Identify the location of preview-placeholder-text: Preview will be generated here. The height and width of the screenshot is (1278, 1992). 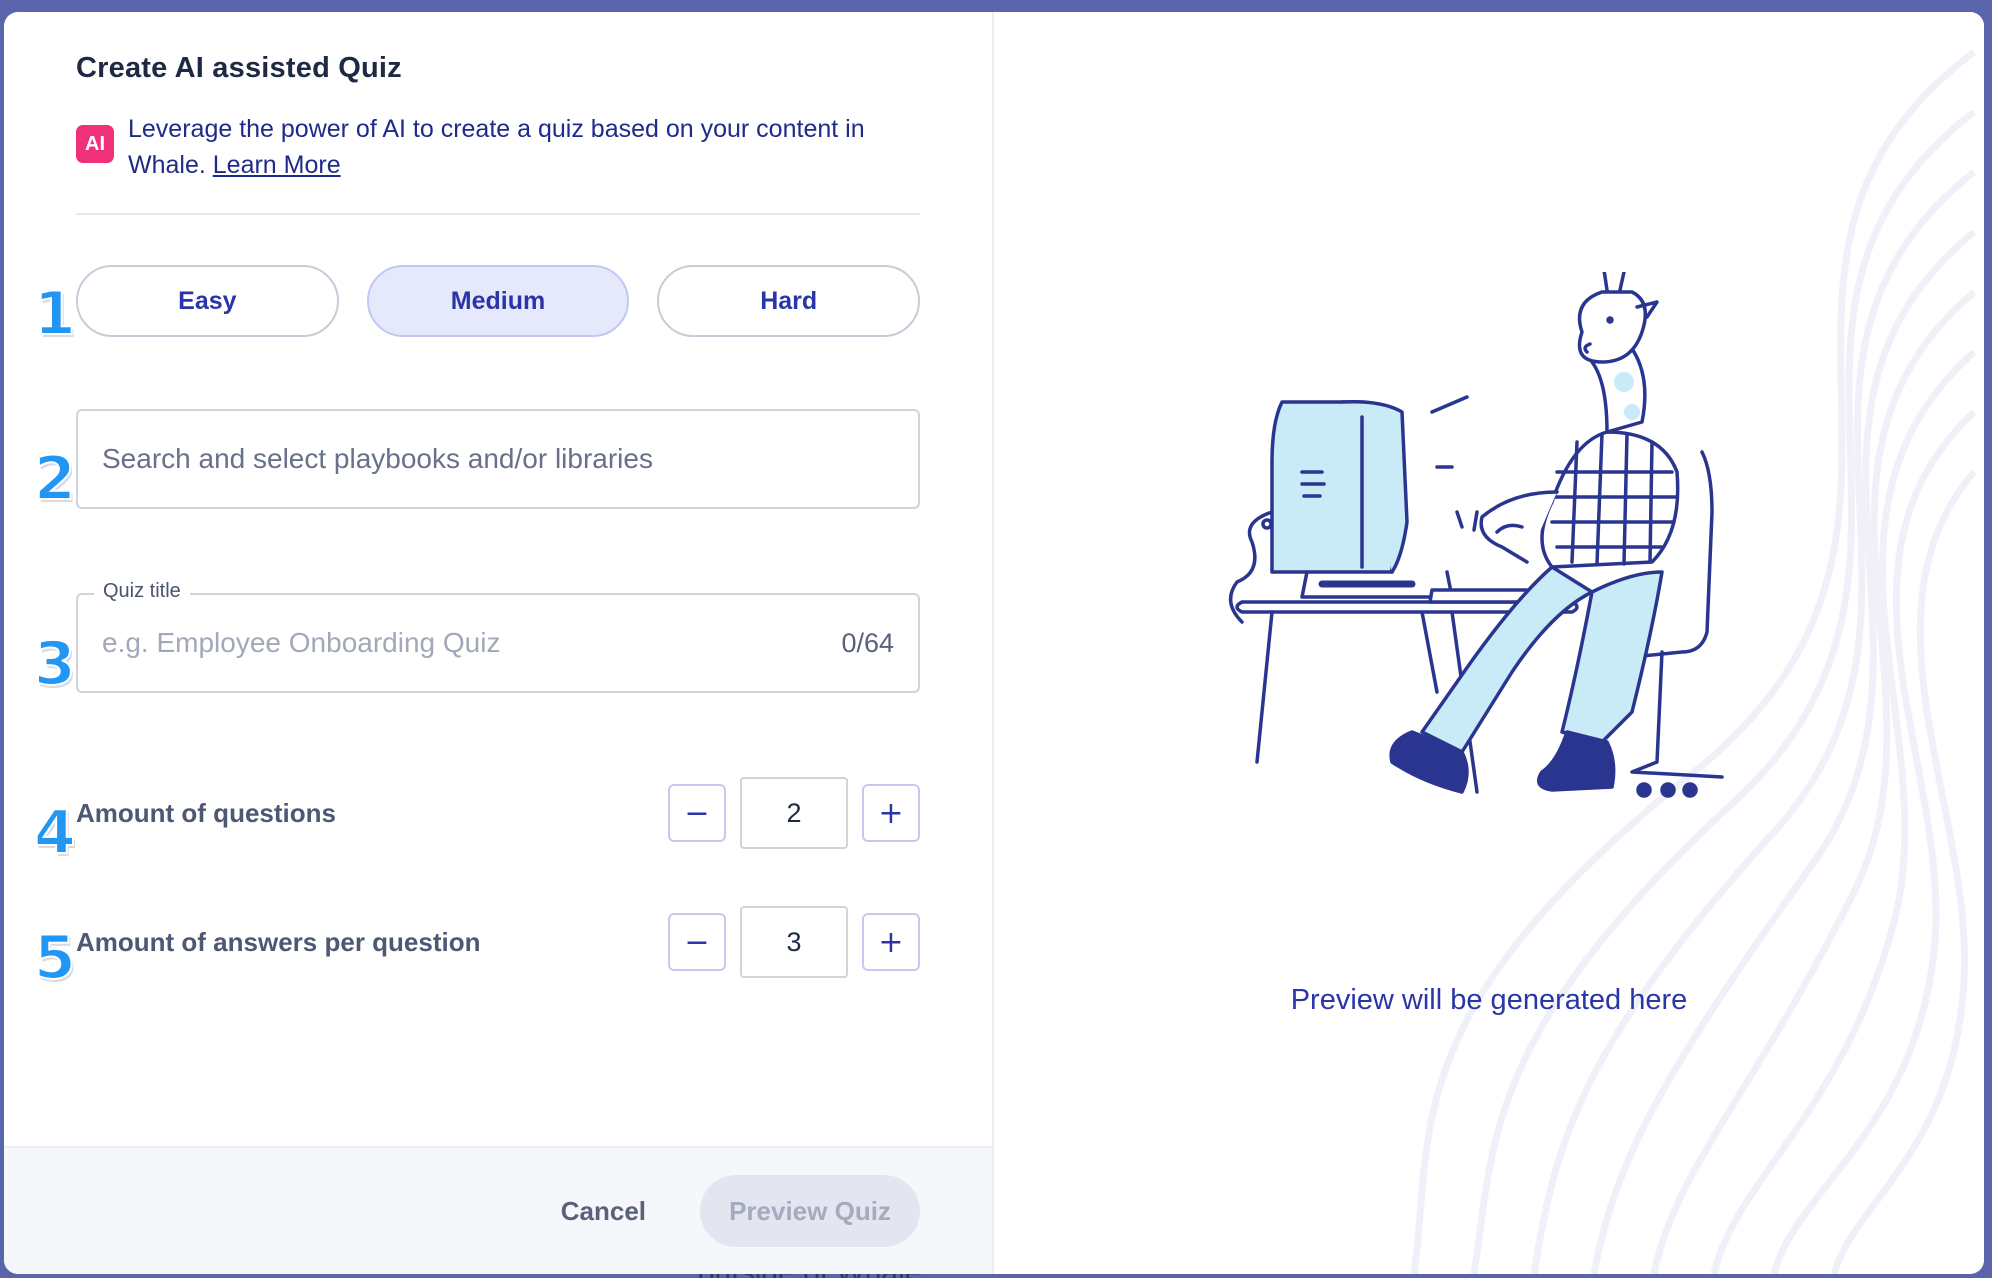
(1489, 1000).